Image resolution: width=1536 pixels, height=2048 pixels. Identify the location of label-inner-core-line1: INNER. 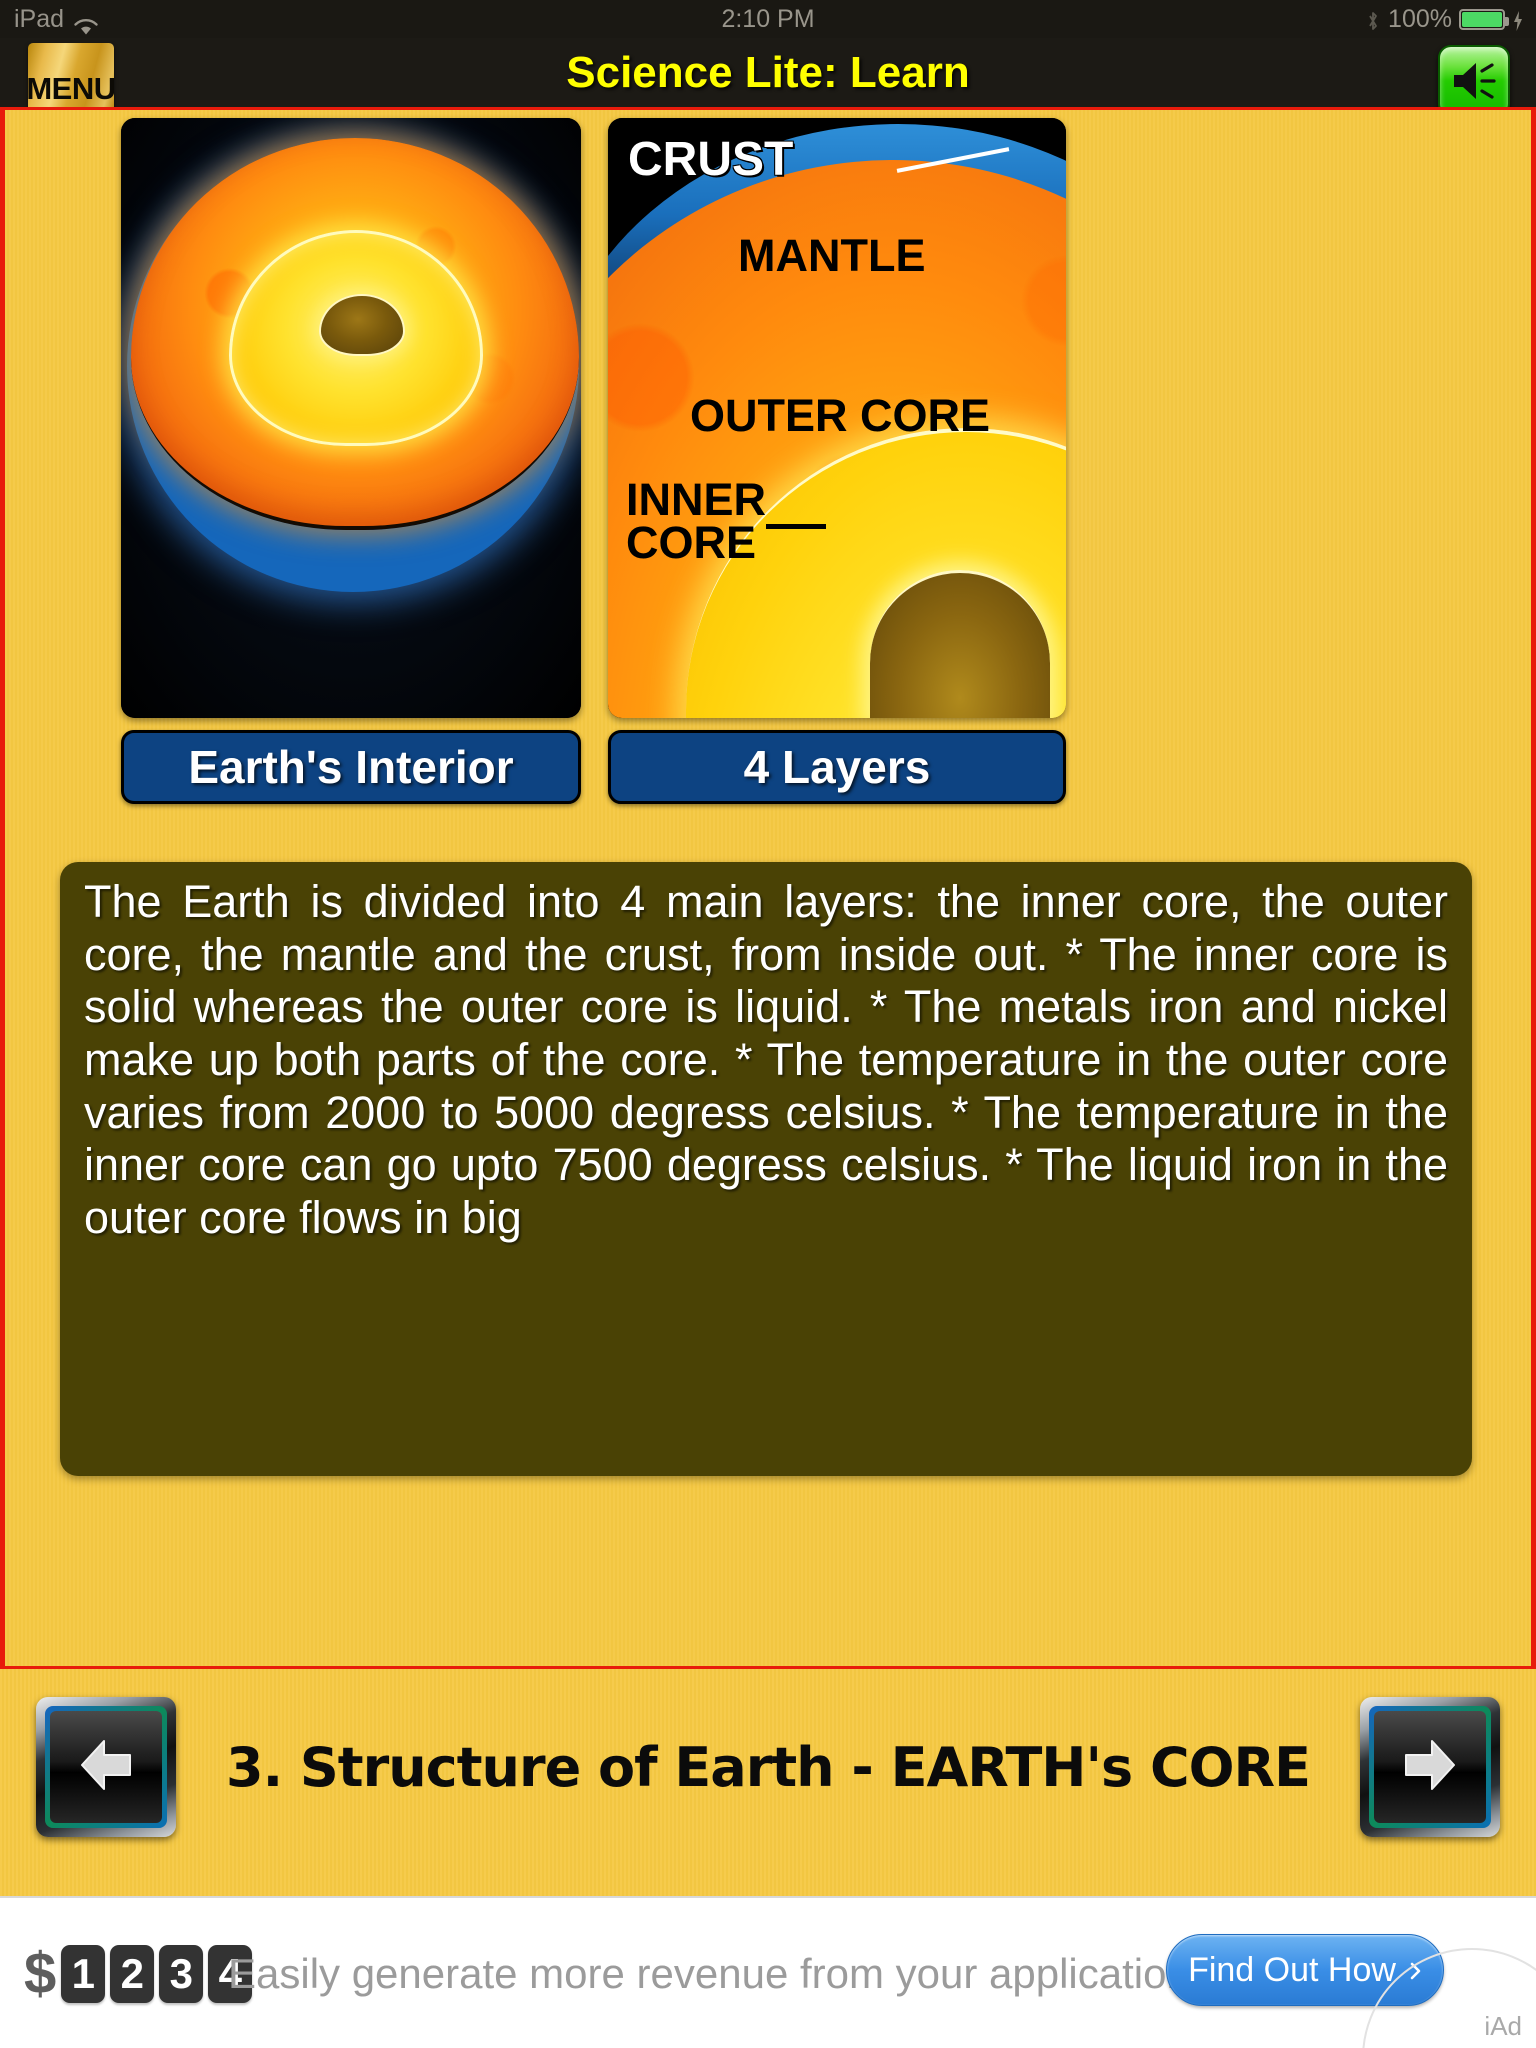
(696, 499).